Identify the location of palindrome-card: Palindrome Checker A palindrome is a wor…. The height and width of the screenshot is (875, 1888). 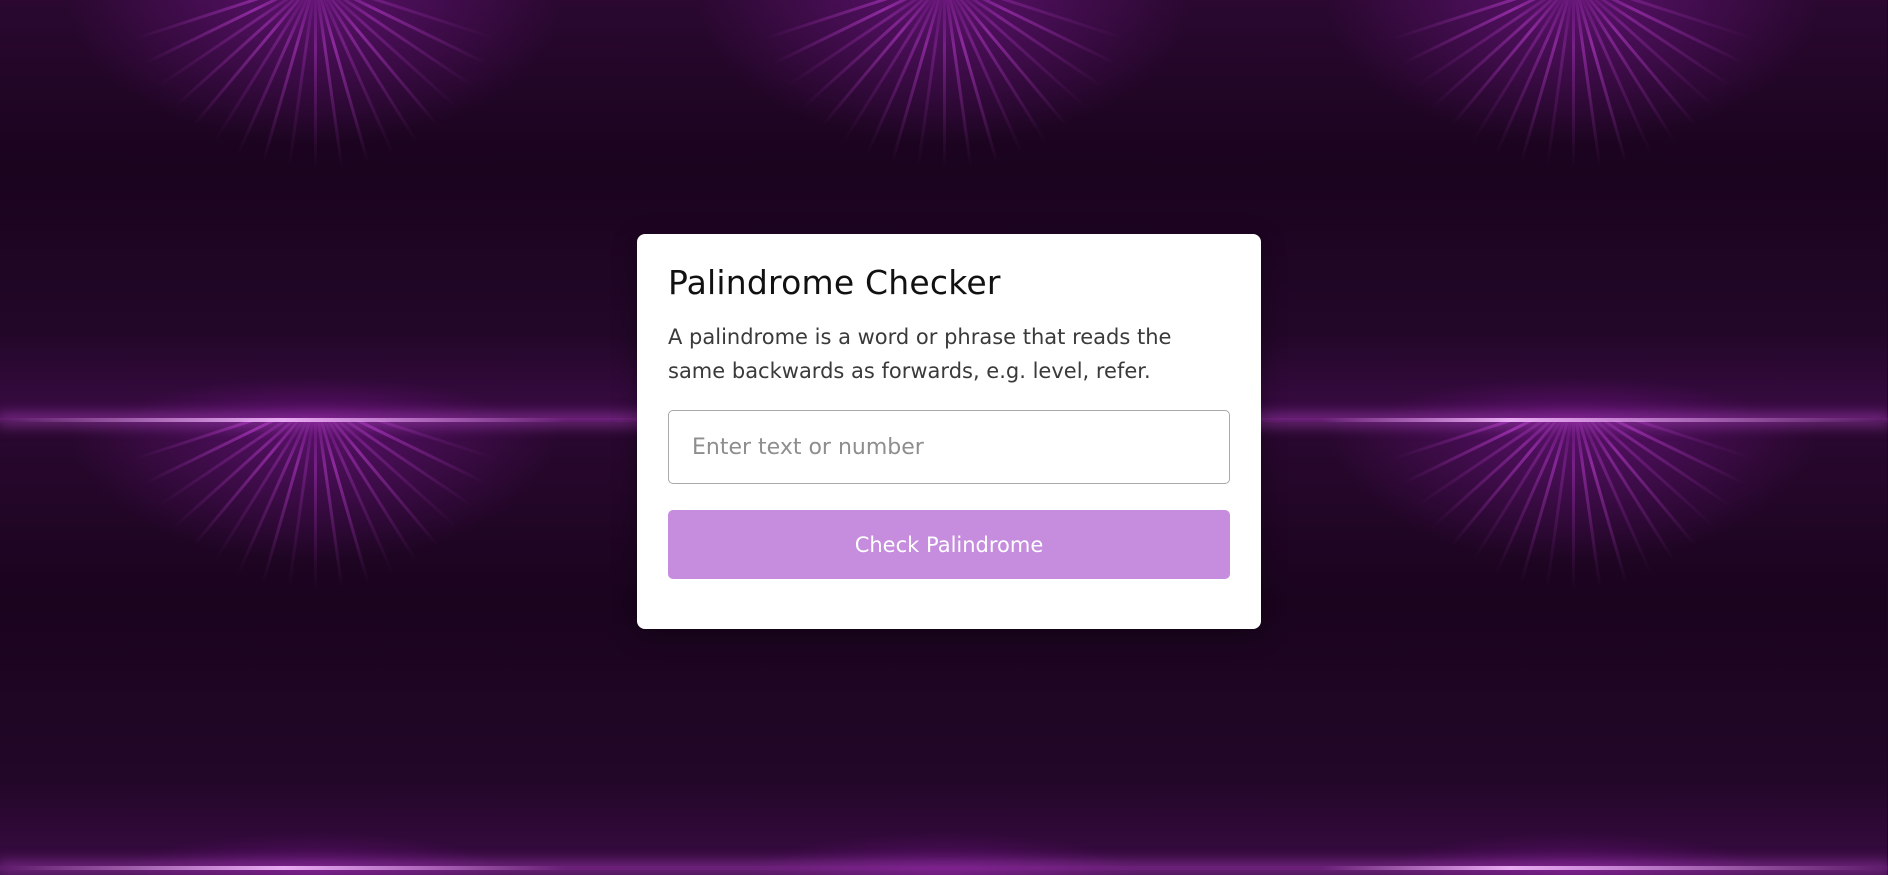
(949, 431).